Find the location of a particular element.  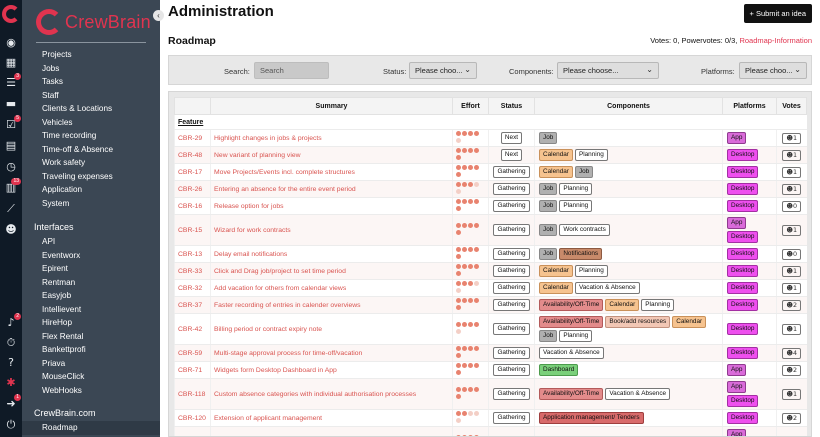

roadmap-information-link: Roadmap-Information is located at coordinates (775, 40).